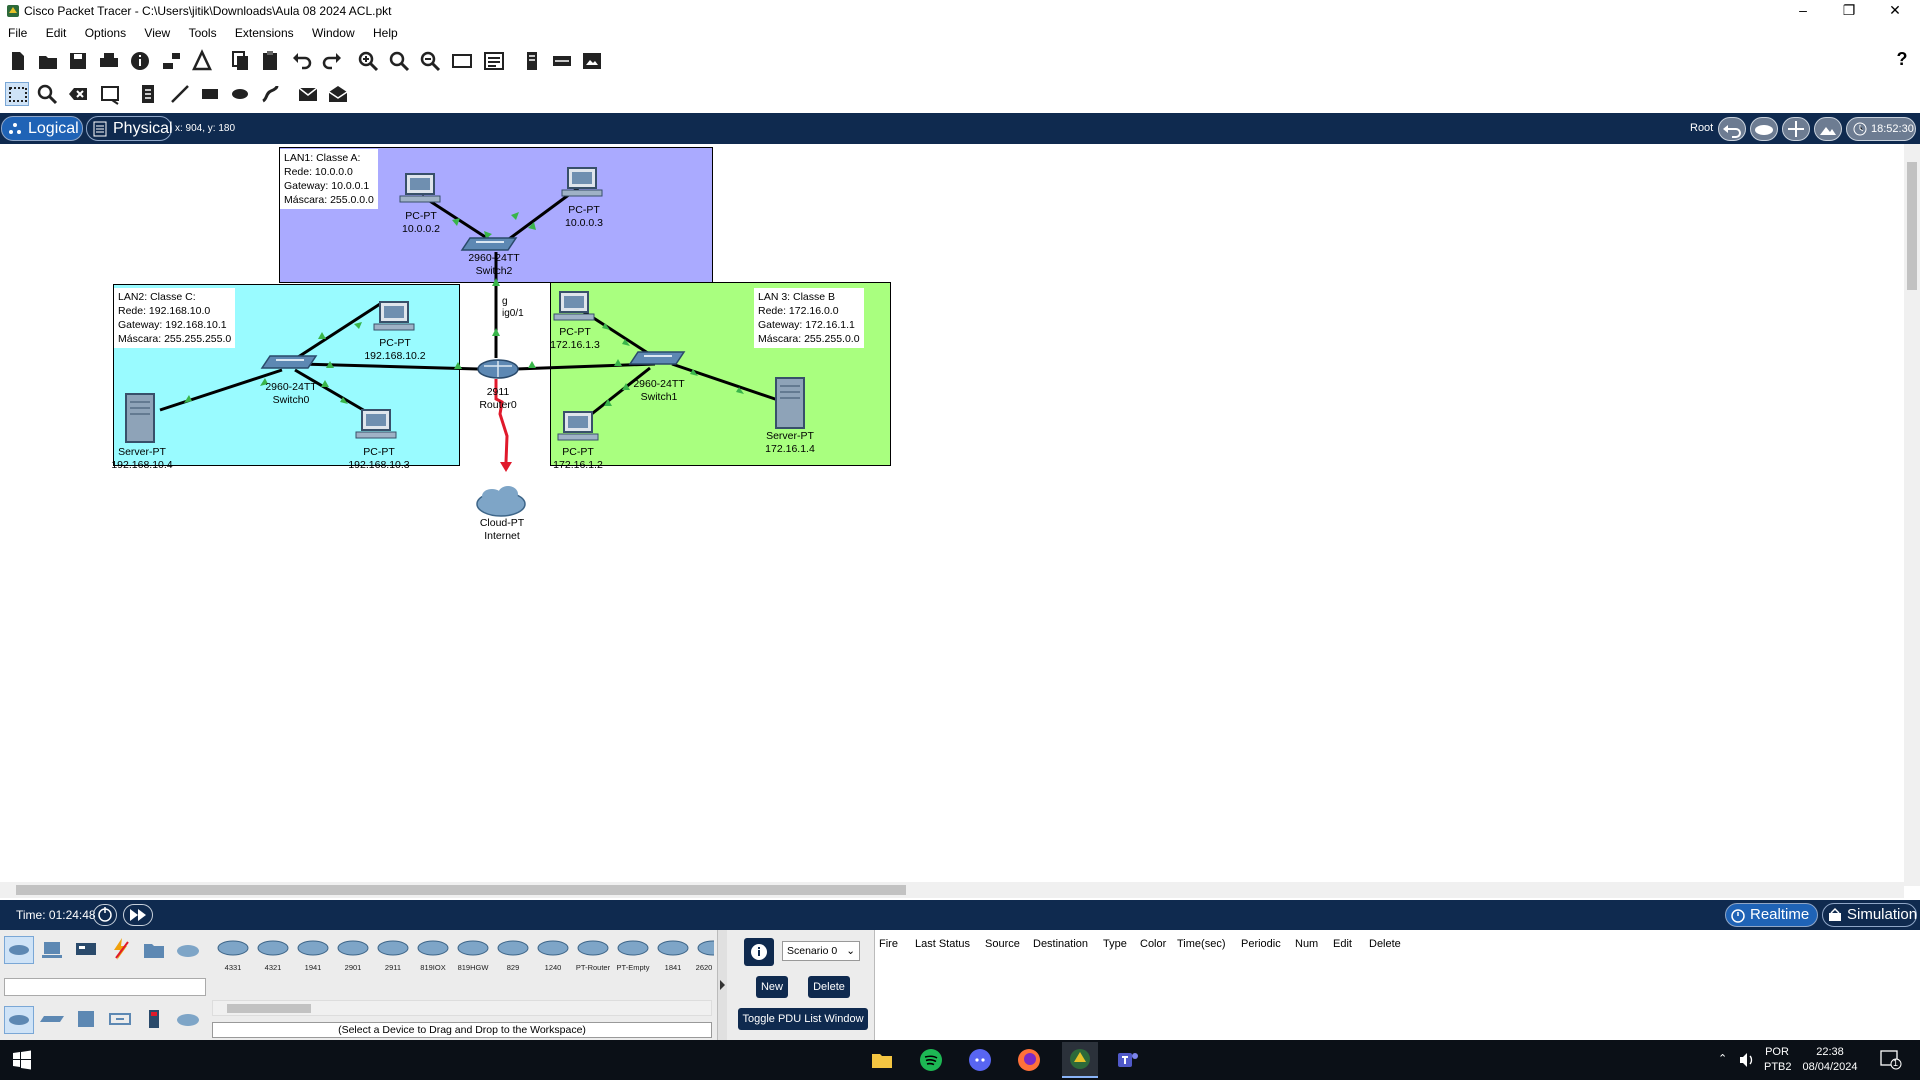  Describe the element at coordinates (353, 954) in the screenshot. I see `model-2901: 2901` at that location.